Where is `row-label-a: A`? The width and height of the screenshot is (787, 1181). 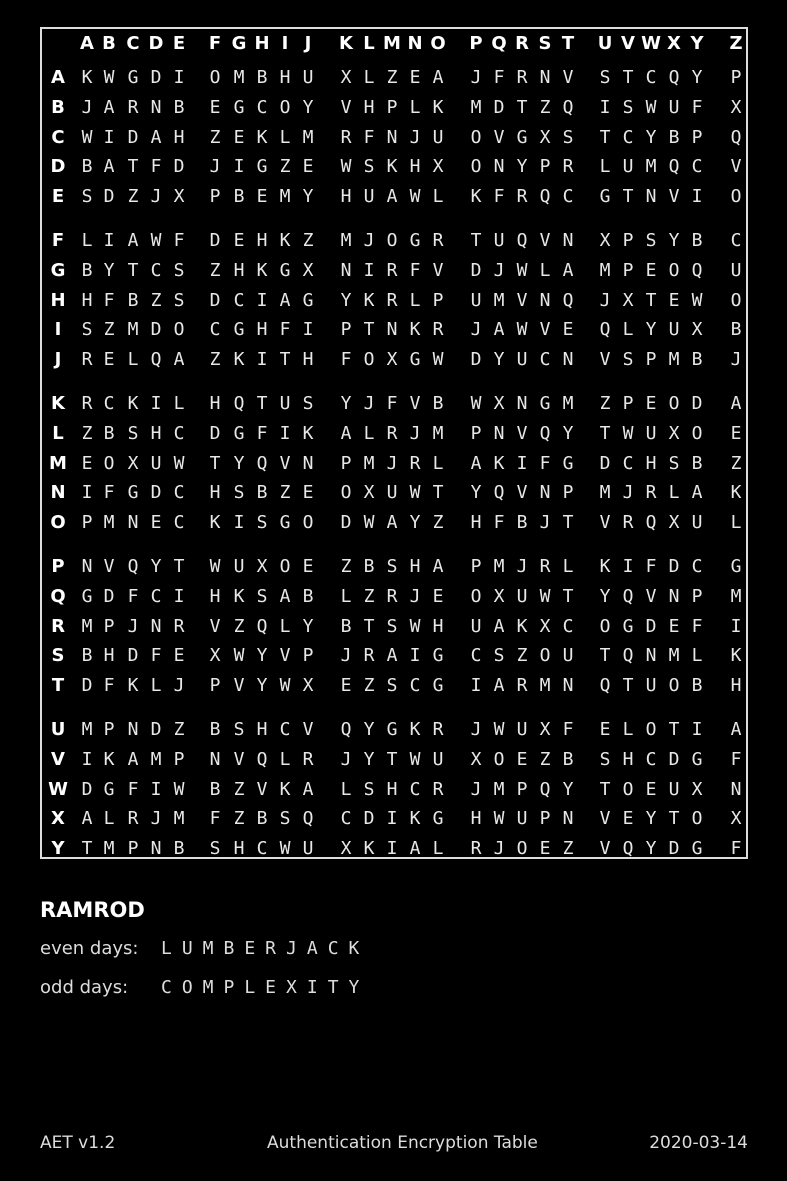 row-label-a: A is located at coordinates (58, 77).